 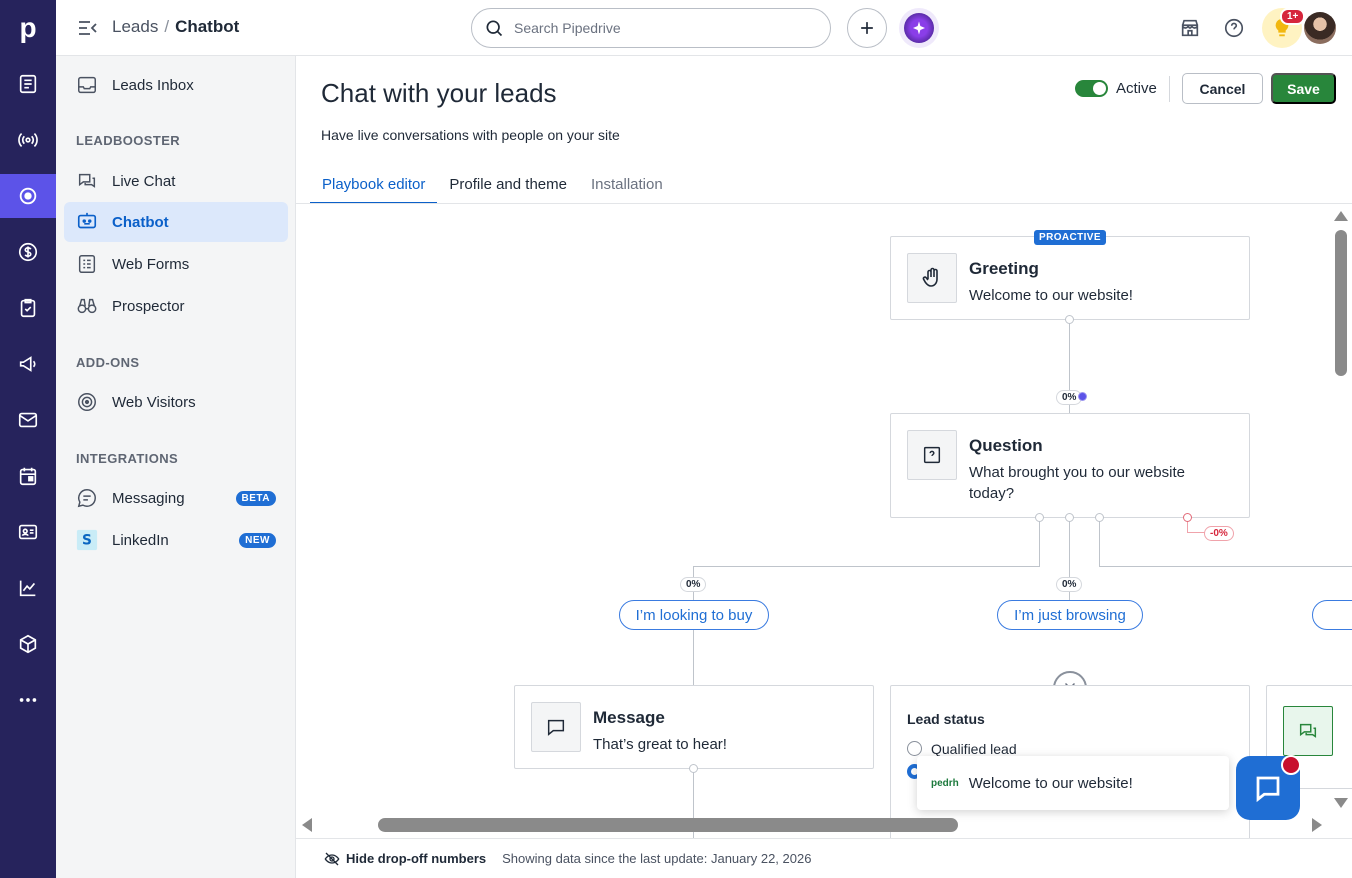 What do you see at coordinates (660, 744) in the screenshot?
I see `message-text: That’s great to hear!` at bounding box center [660, 744].